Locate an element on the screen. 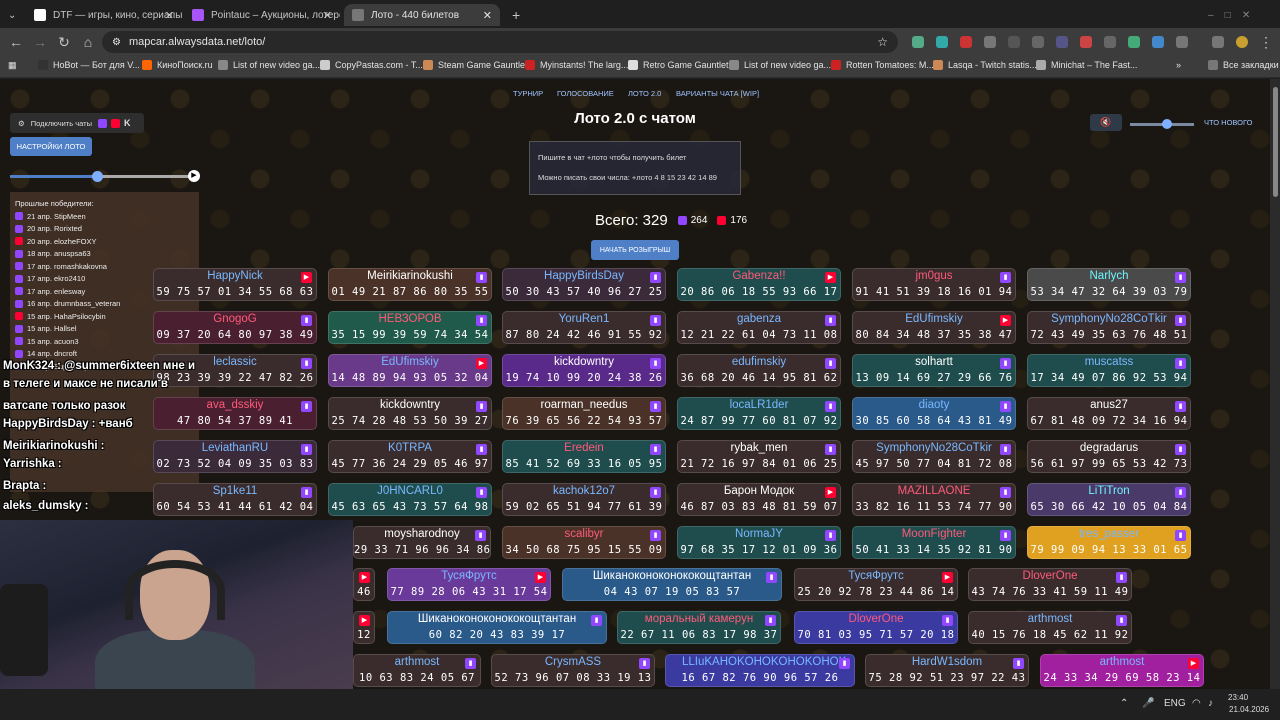  all-bookmarks: Все закладки is located at coordinates (1243, 65).